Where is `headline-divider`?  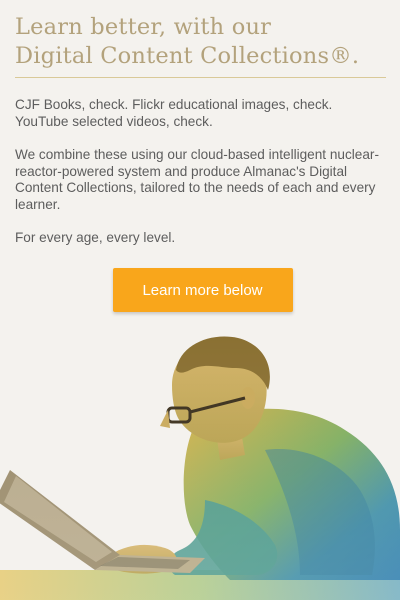 headline-divider is located at coordinates (200, 77).